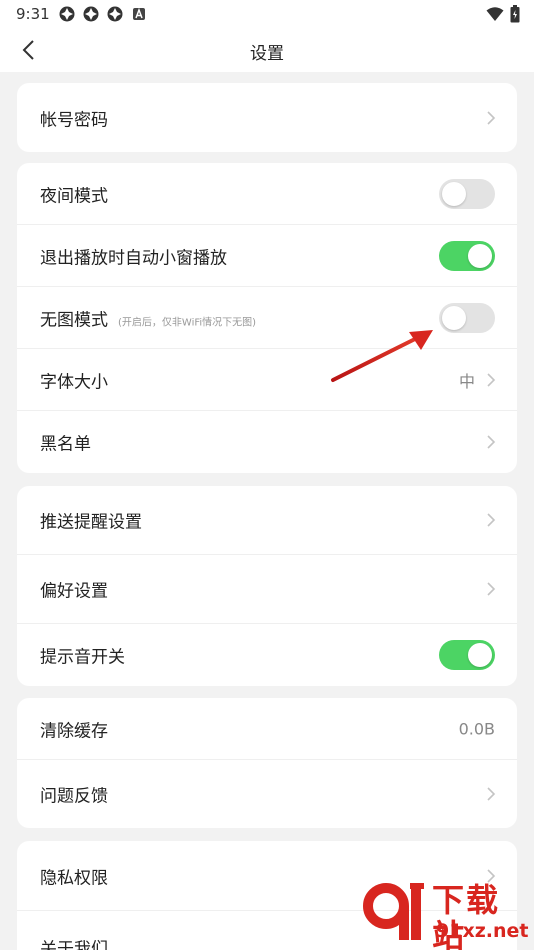 The width and height of the screenshot is (534, 950). I want to click on clear-cache-row: 清除缓存 0.0B, so click(267, 729).